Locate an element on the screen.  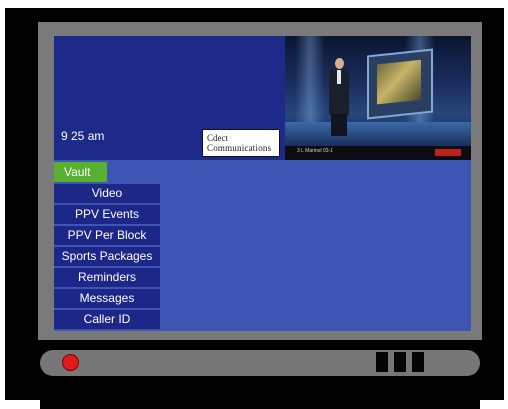
video-preview-window: 3 L Marinol 03-1 is located at coordinates (378, 98).